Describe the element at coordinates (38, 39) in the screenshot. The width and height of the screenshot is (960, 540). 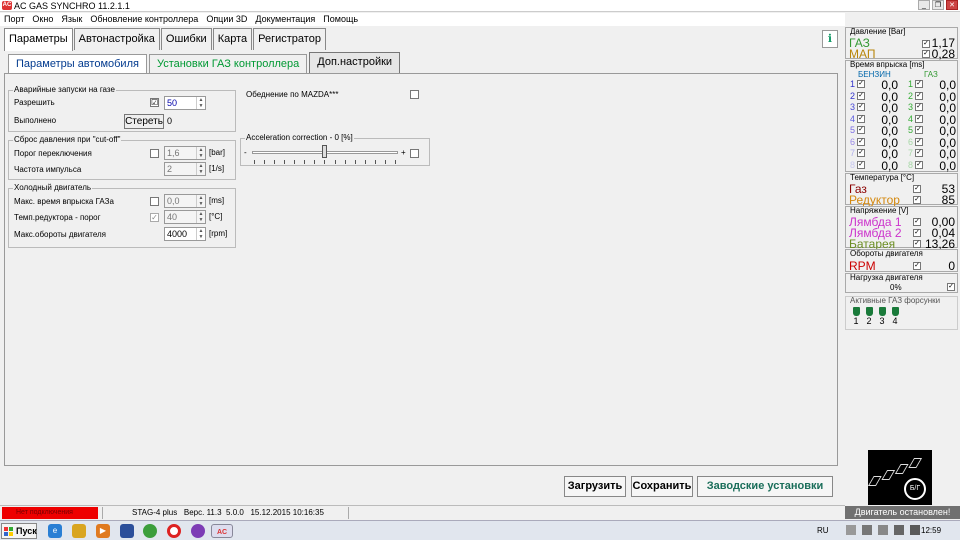
I see `tab-parameters: Параметры` at that location.